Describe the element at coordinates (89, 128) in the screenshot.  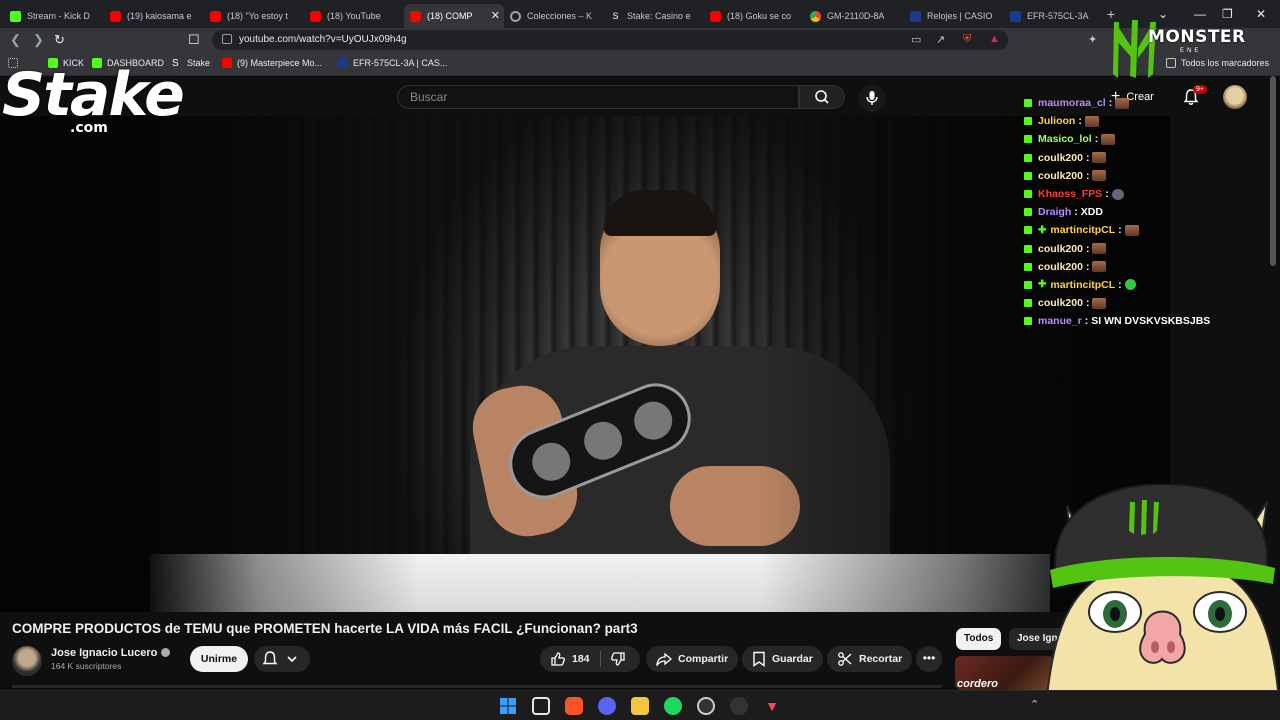
I see `stake-com-text: .com` at that location.